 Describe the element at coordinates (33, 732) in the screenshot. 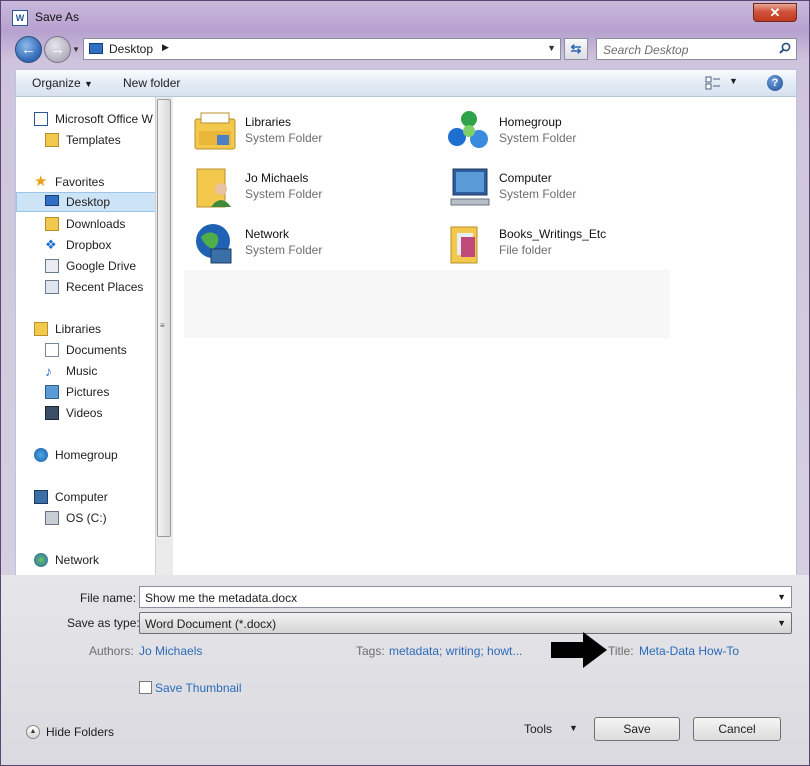

I see `chevron-up-icon: ▲` at that location.